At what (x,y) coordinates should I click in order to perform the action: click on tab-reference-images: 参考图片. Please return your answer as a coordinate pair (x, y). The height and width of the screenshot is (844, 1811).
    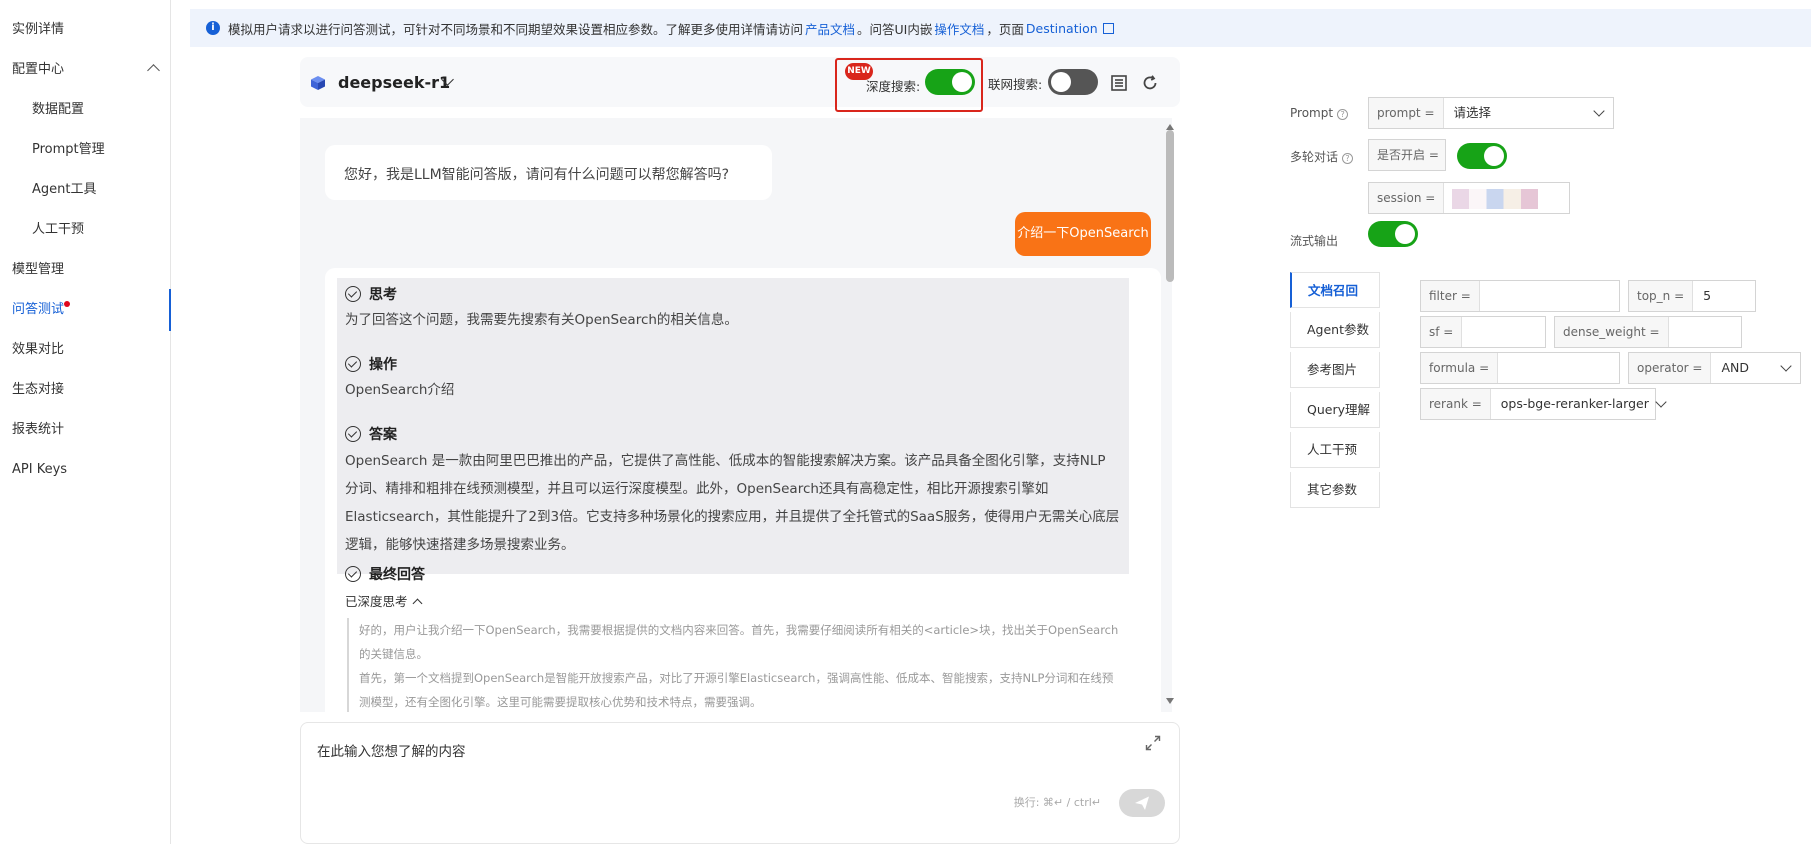
    Looking at the image, I should click on (1335, 370).